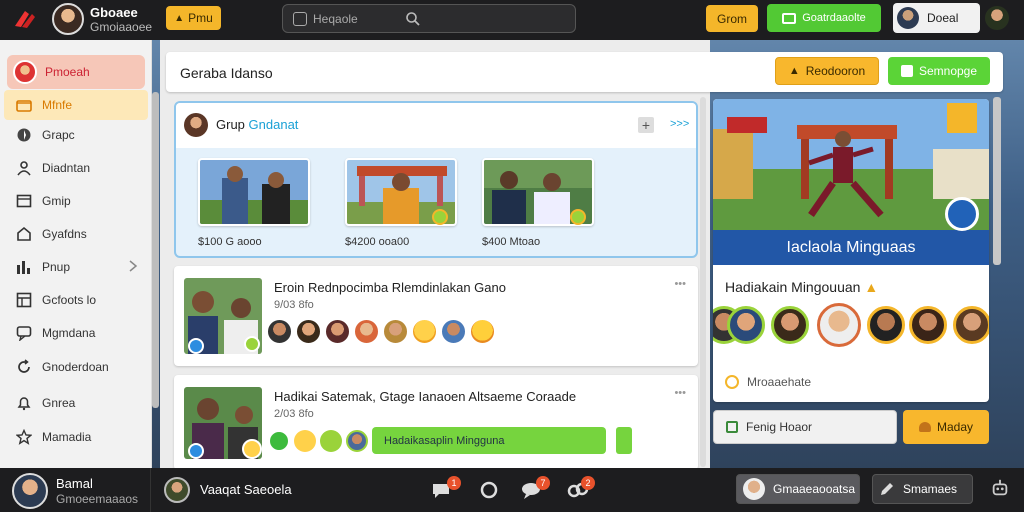  Describe the element at coordinates (624, 440) in the screenshot. I see `pill-handle` at that location.